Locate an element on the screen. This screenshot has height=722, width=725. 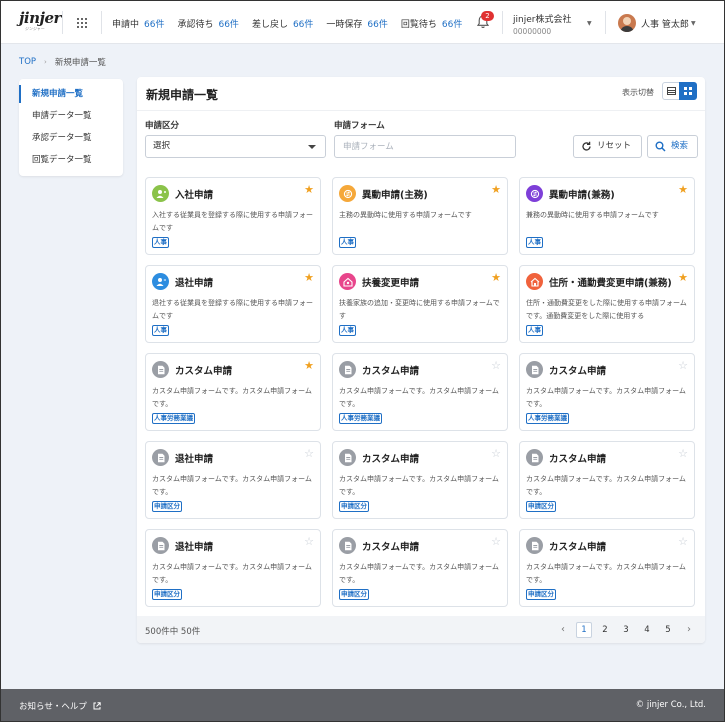
pagination: ‹ 1 2 3 4 5 › is located at coordinates (626, 630).